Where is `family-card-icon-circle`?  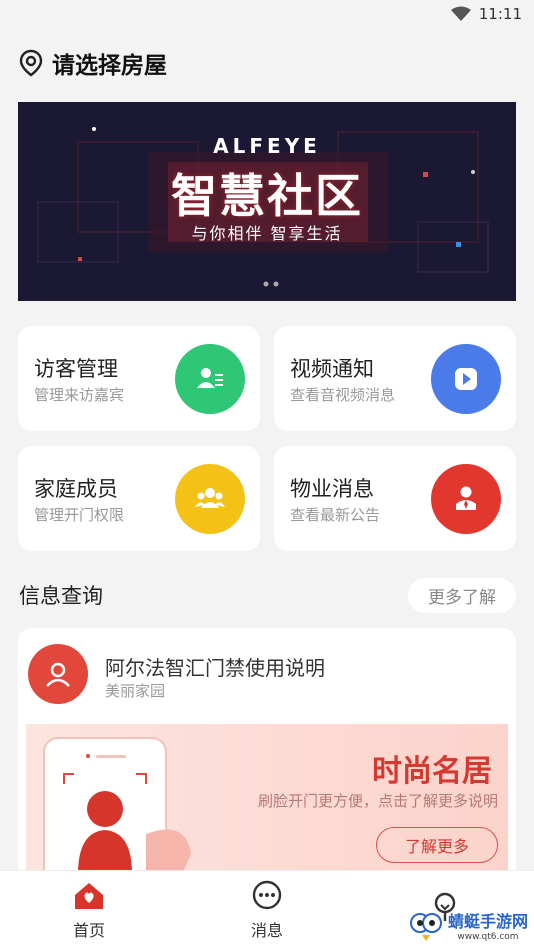
family-card-icon-circle is located at coordinates (210, 499).